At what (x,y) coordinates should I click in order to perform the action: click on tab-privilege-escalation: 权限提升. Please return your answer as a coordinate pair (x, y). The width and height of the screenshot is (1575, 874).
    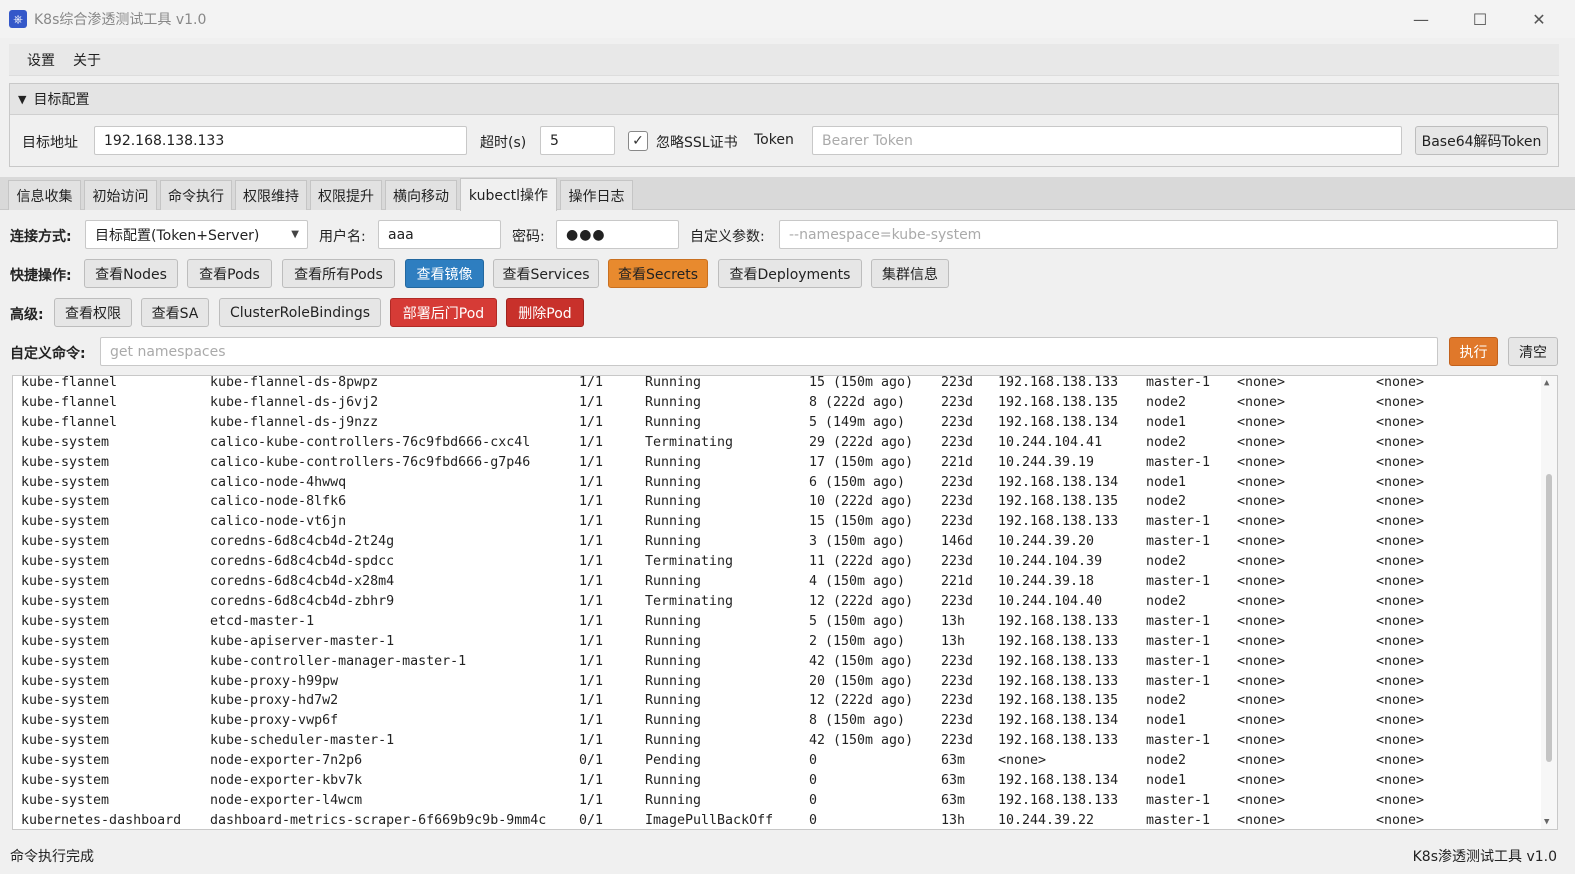
    Looking at the image, I should click on (346, 195).